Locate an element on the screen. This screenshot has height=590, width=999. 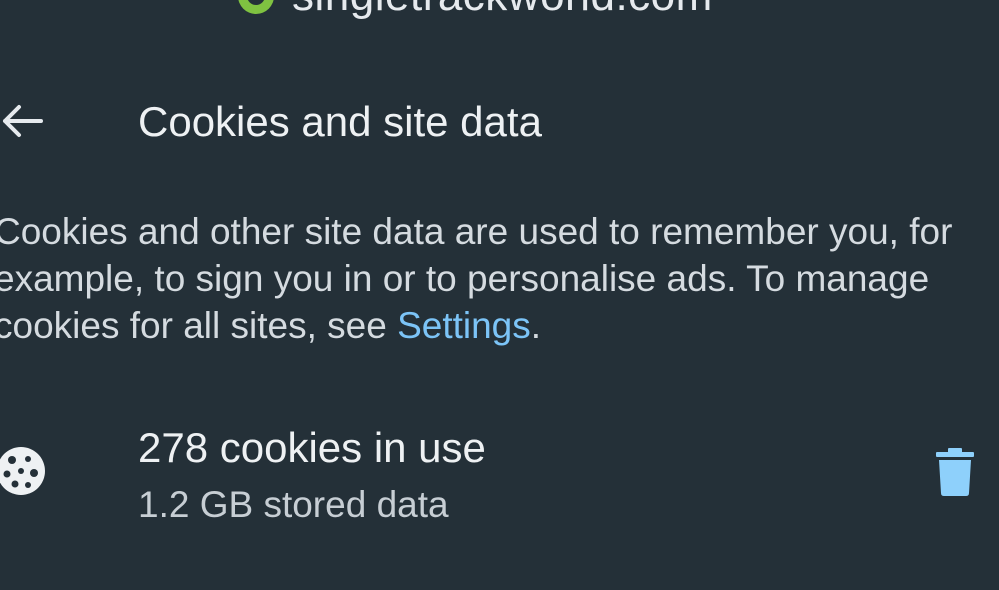
arrow-left-icon is located at coordinates (23, 121).